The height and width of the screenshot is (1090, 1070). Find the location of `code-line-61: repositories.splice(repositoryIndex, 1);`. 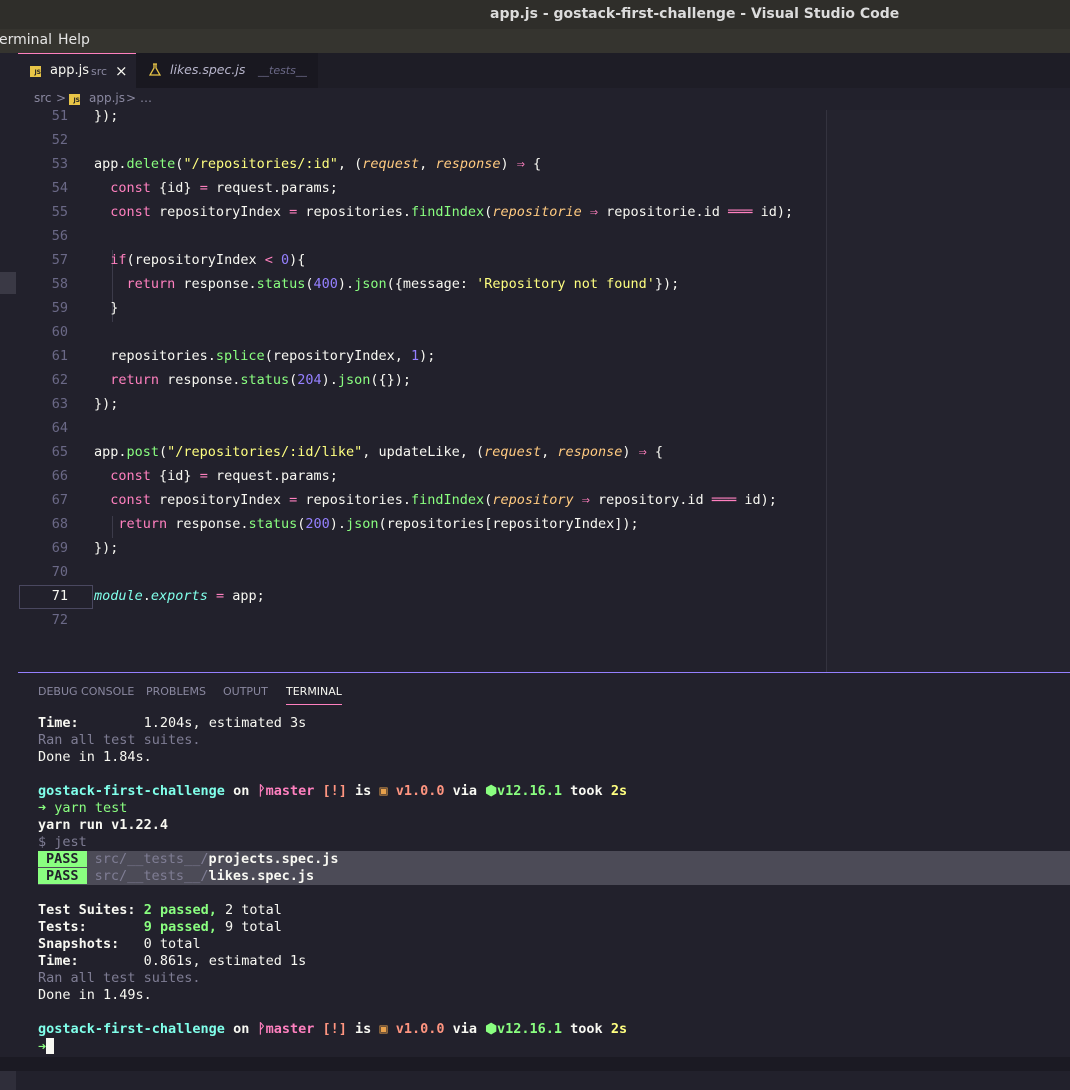

code-line-61: repositories.splice(repositoryIndex, 1); is located at coordinates (265, 356).